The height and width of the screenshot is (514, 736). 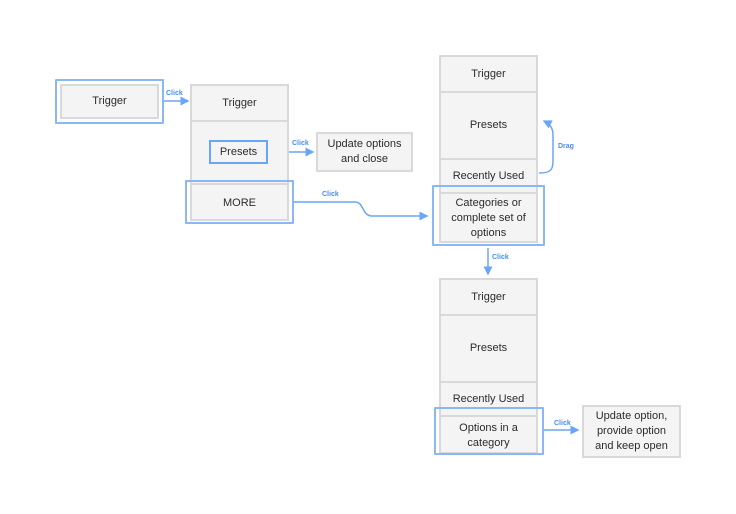 I want to click on drag-label: Drag, so click(x=566, y=146).